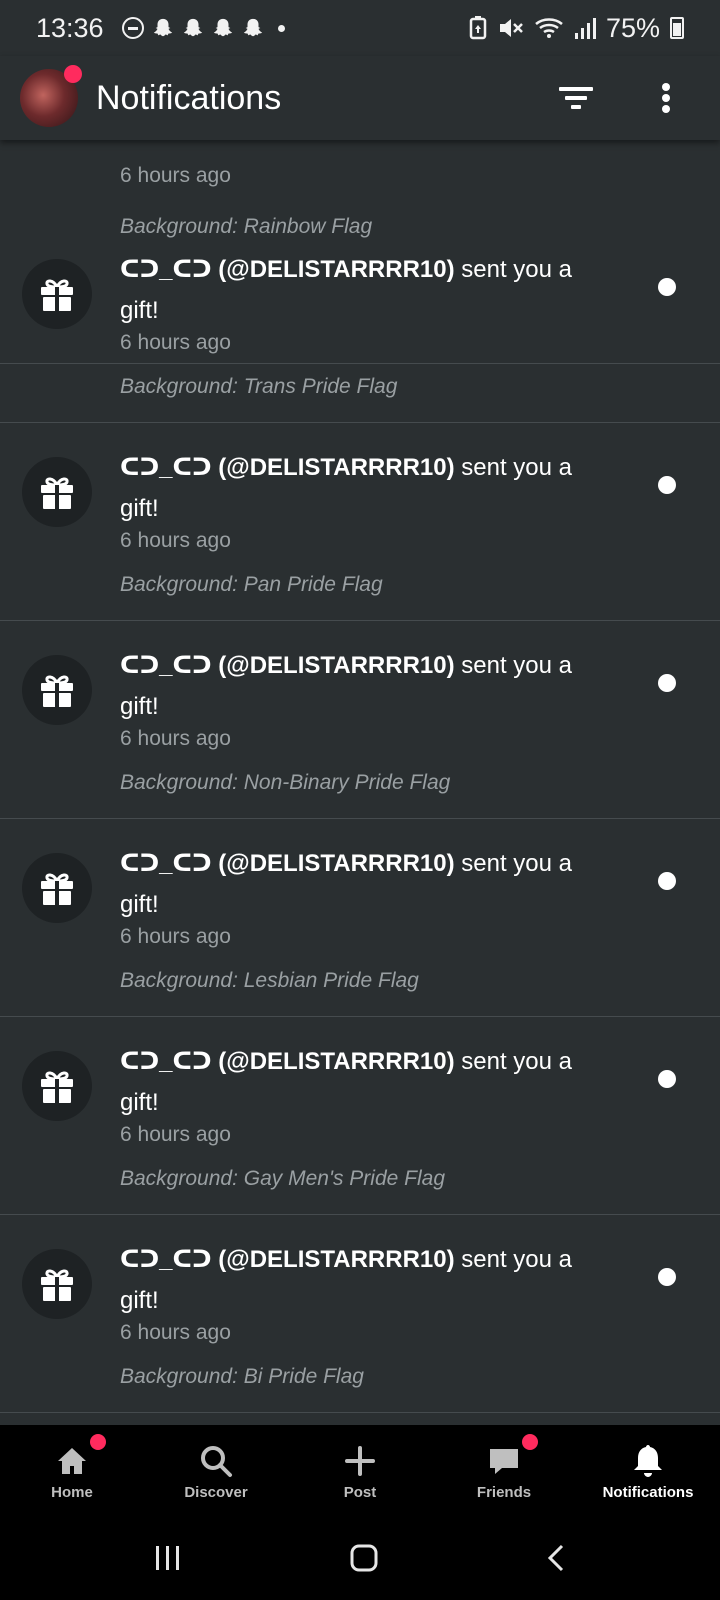 The image size is (720, 1600). What do you see at coordinates (203, 28) in the screenshot?
I see `status-icons` at bounding box center [203, 28].